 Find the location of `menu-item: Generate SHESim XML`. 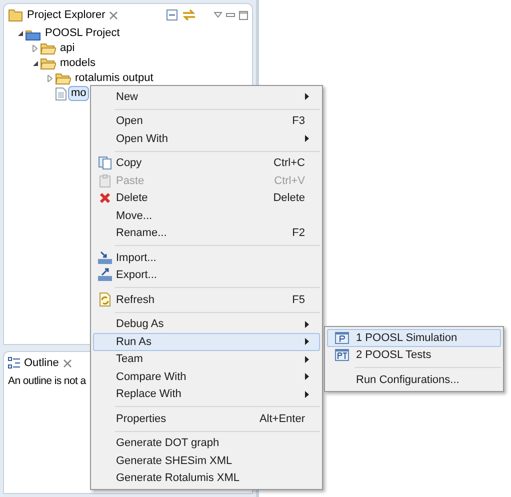

menu-item: Generate SHESim XML is located at coordinates (206, 461).